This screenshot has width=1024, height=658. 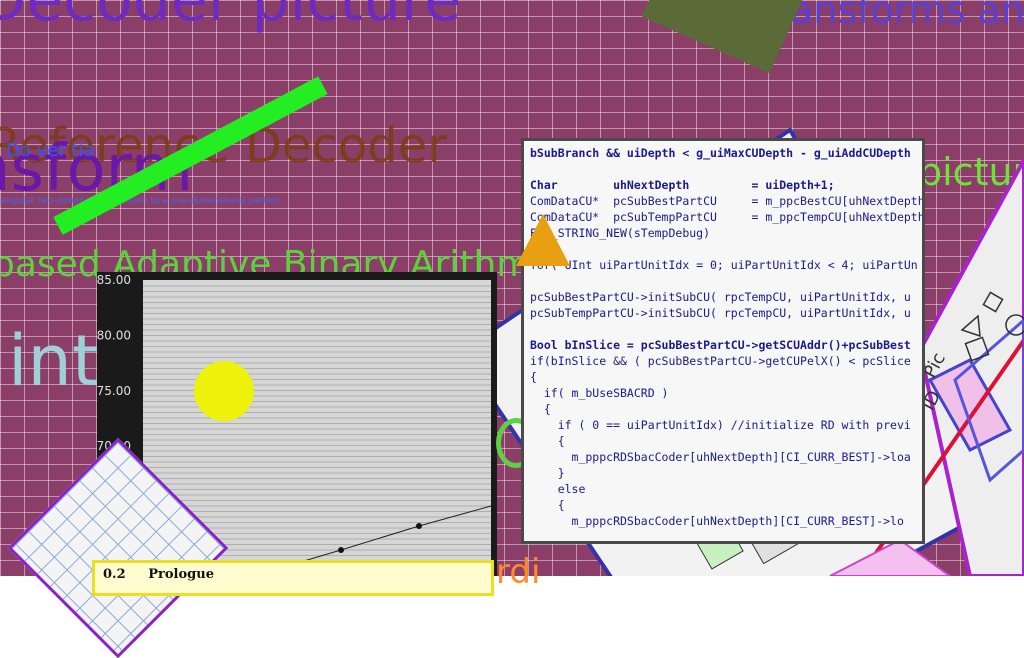 What do you see at coordinates (547, 473) in the screenshot?
I see `code-line: }` at bounding box center [547, 473].